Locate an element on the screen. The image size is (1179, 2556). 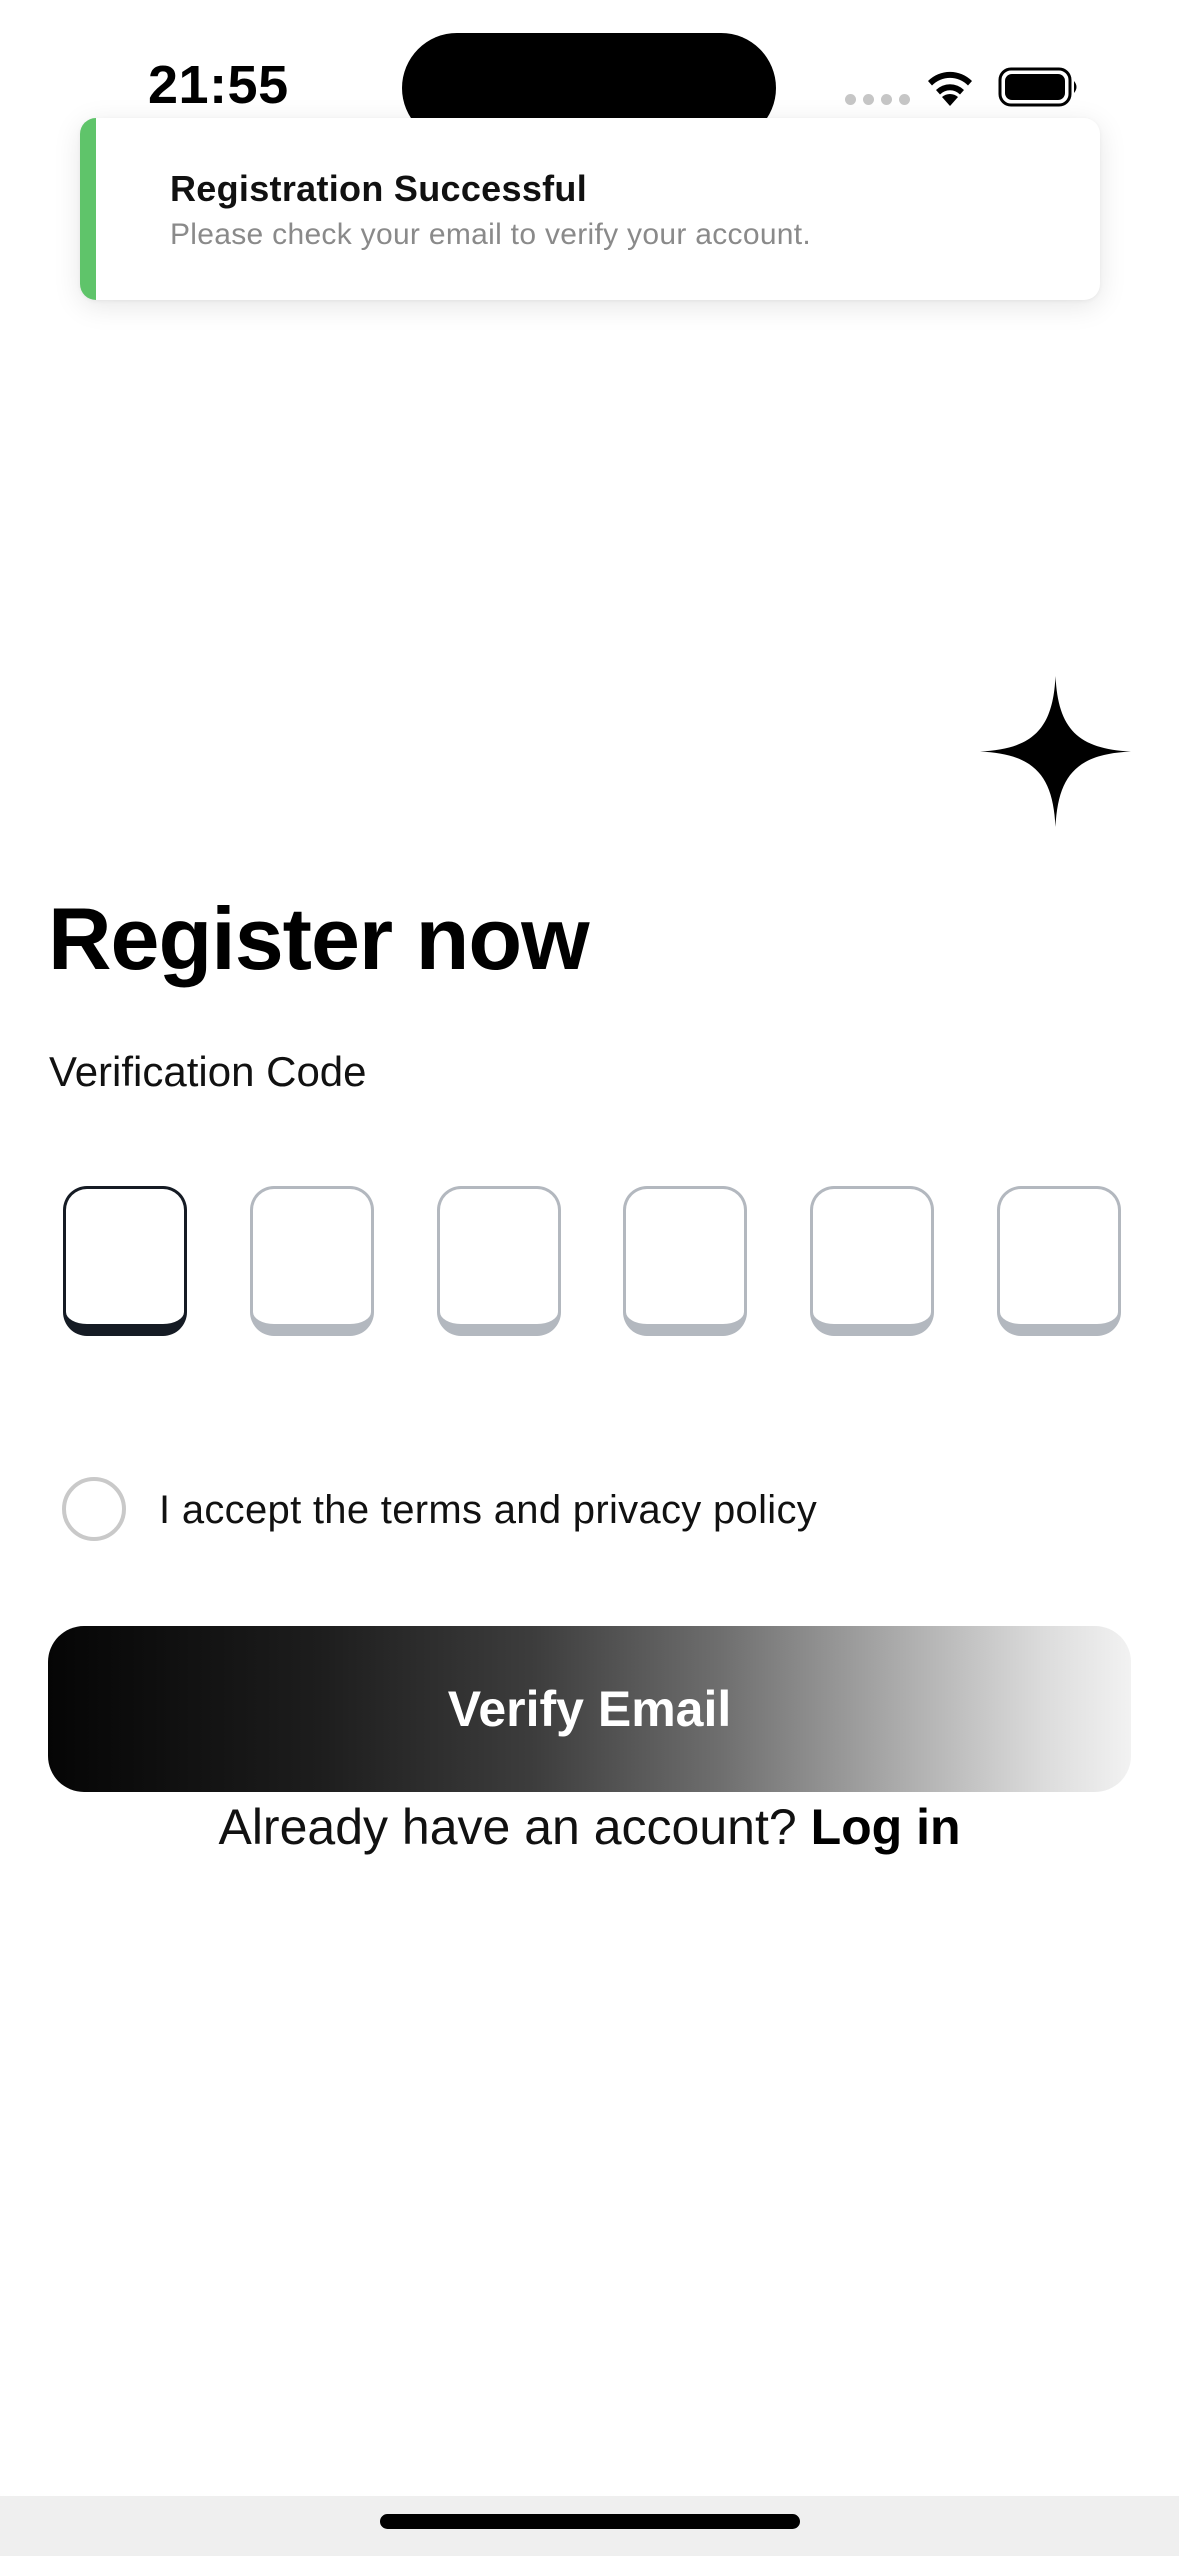
sparkle-icon is located at coordinates (1055, 751).